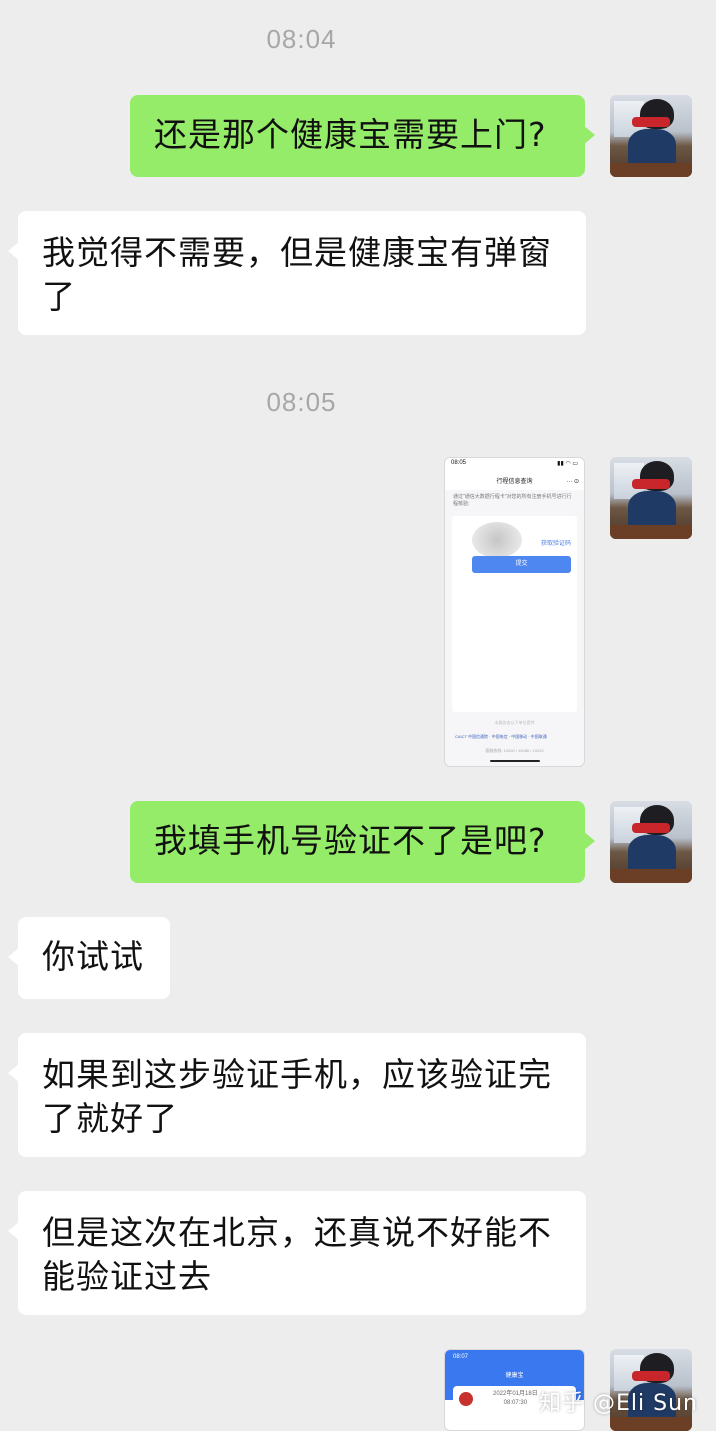 The width and height of the screenshot is (716, 1431). I want to click on message-bubble-other: 我觉得不需要，但是健康宝有弹窗了, so click(297, 273).